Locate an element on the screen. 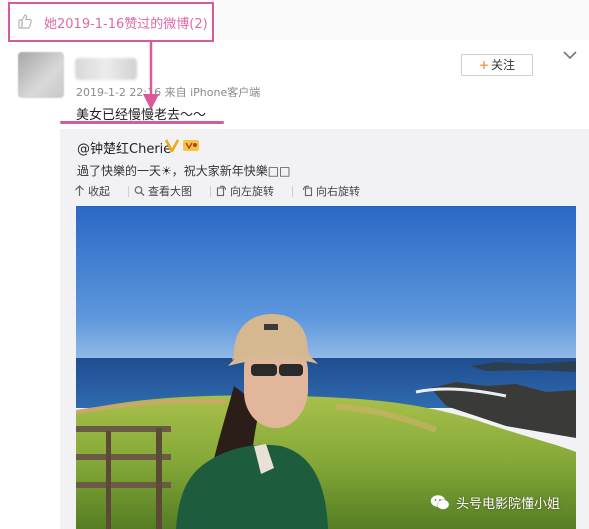 The image size is (589, 529). collapse-label: 收起 is located at coordinates (99, 191).